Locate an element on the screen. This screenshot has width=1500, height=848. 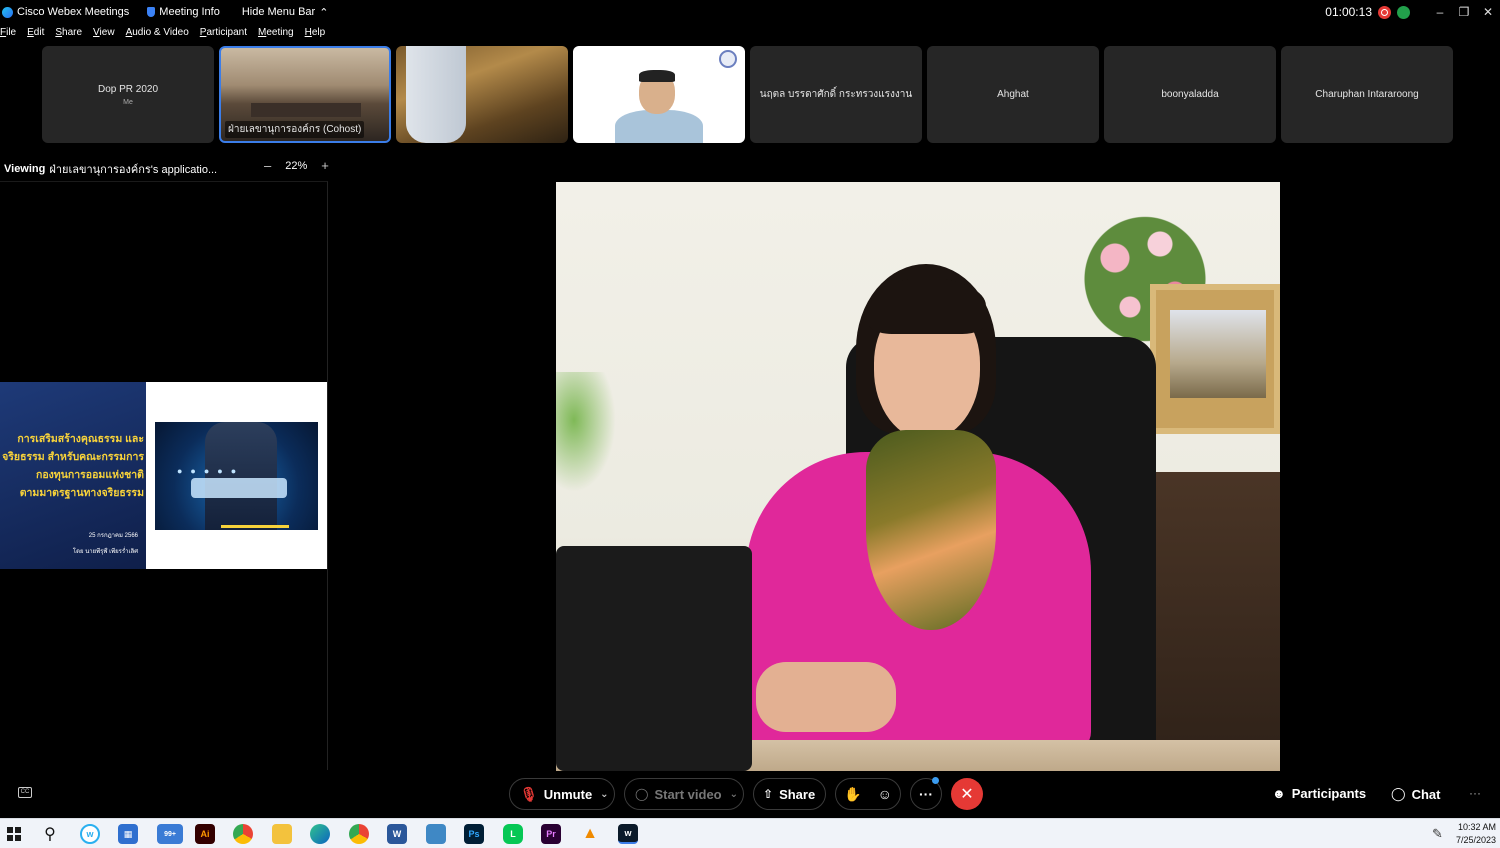
slide-title-line: ตามมาตรฐานทางจริยธรรม is located at coordinates (81, 493).